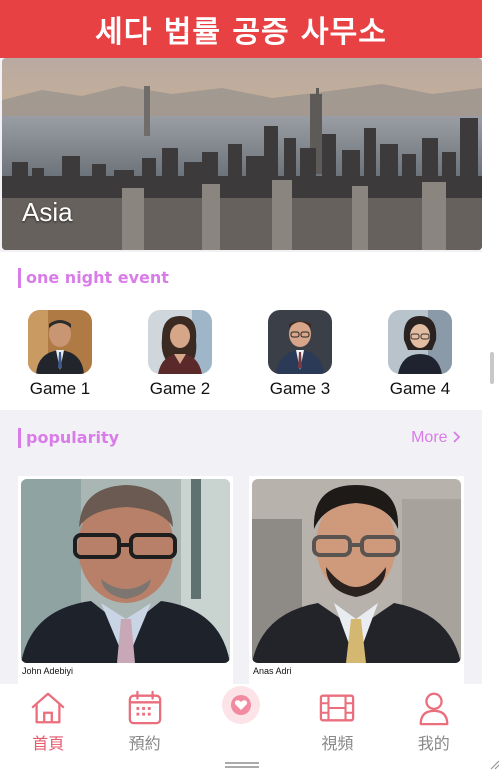  I want to click on game-item-4: Game 4, so click(420, 354).